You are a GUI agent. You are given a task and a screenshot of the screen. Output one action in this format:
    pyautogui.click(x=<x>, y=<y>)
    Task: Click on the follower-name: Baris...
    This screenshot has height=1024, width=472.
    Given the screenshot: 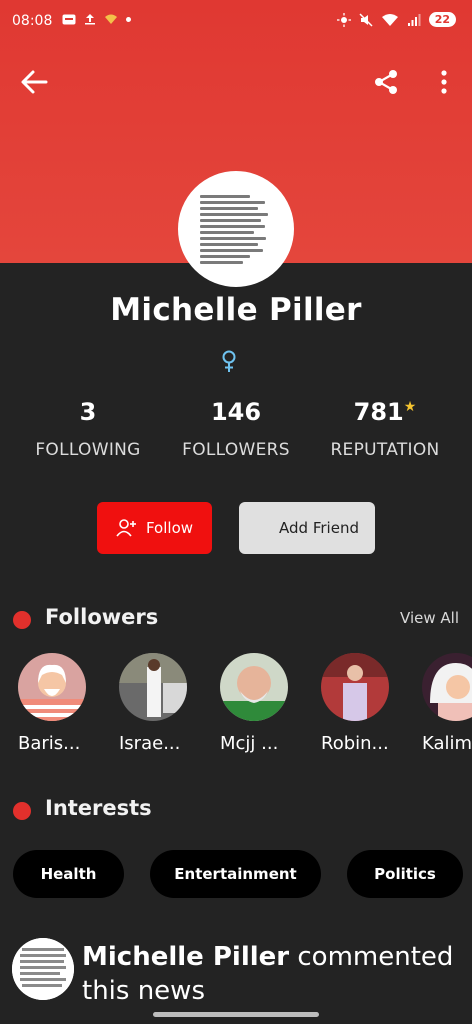 What is the action you would take?
    pyautogui.click(x=49, y=743)
    